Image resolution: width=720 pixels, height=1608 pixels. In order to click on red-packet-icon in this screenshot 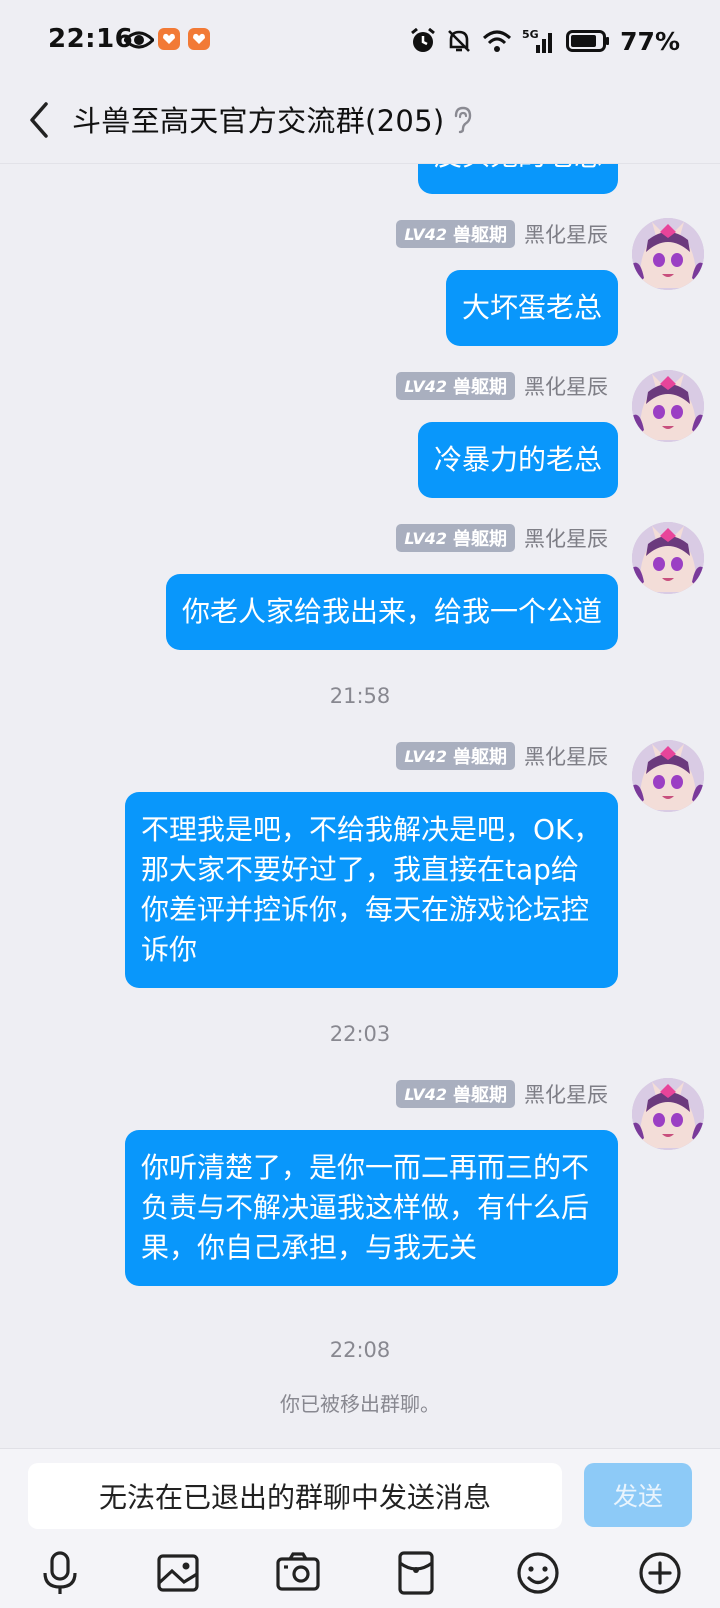, I will do `click(416, 1573)`.